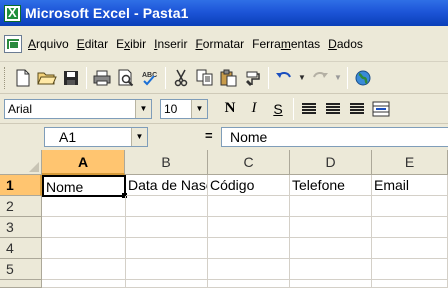 The width and height of the screenshot is (448, 288). I want to click on column-header-d: D, so click(331, 162).